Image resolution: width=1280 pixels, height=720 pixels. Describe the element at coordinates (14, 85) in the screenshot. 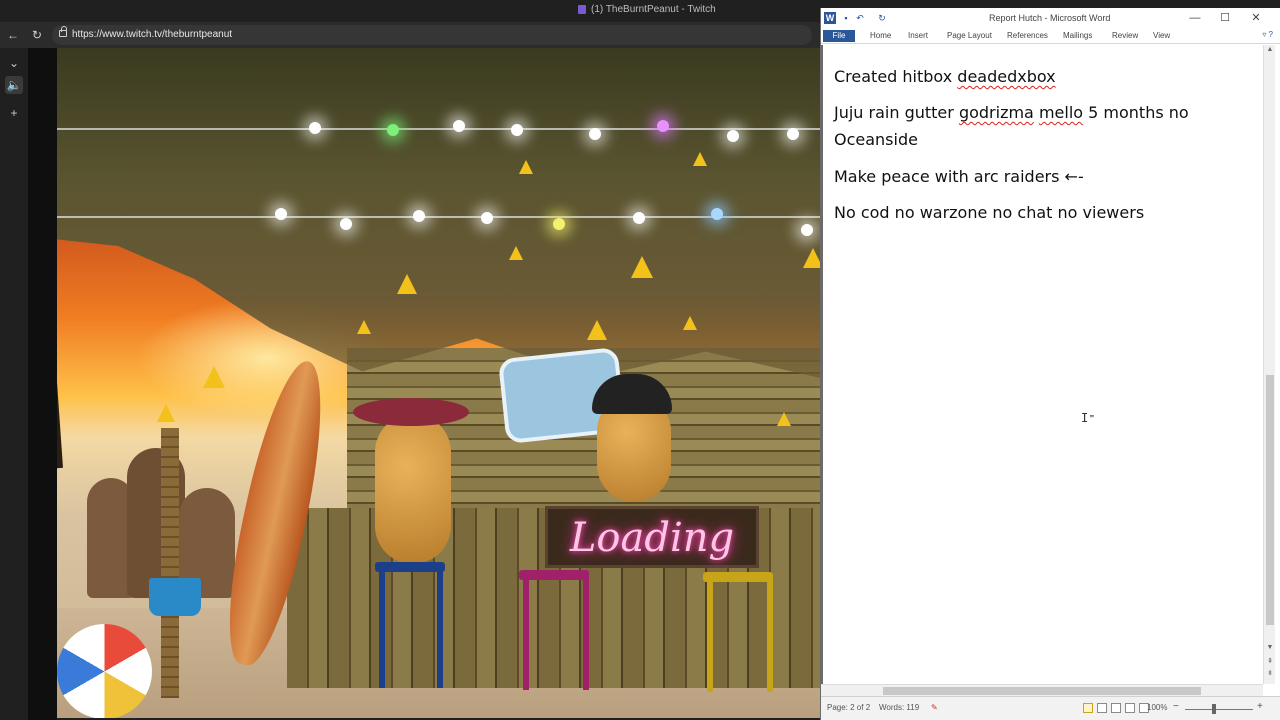

I see `audio-icon: 🔈` at that location.